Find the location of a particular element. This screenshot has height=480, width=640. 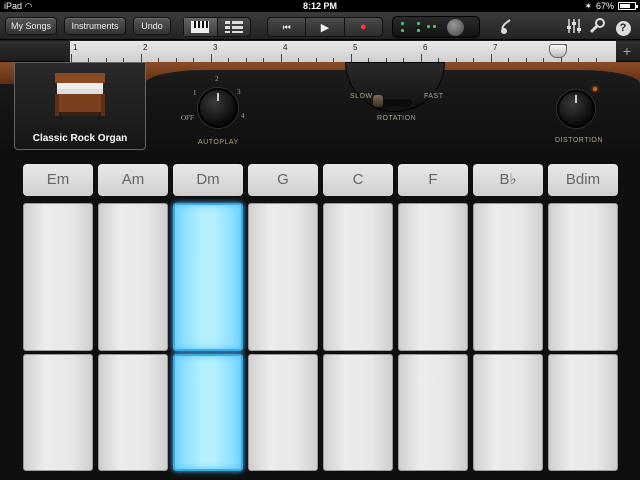

battery-percent: 67% is located at coordinates (604, 6).